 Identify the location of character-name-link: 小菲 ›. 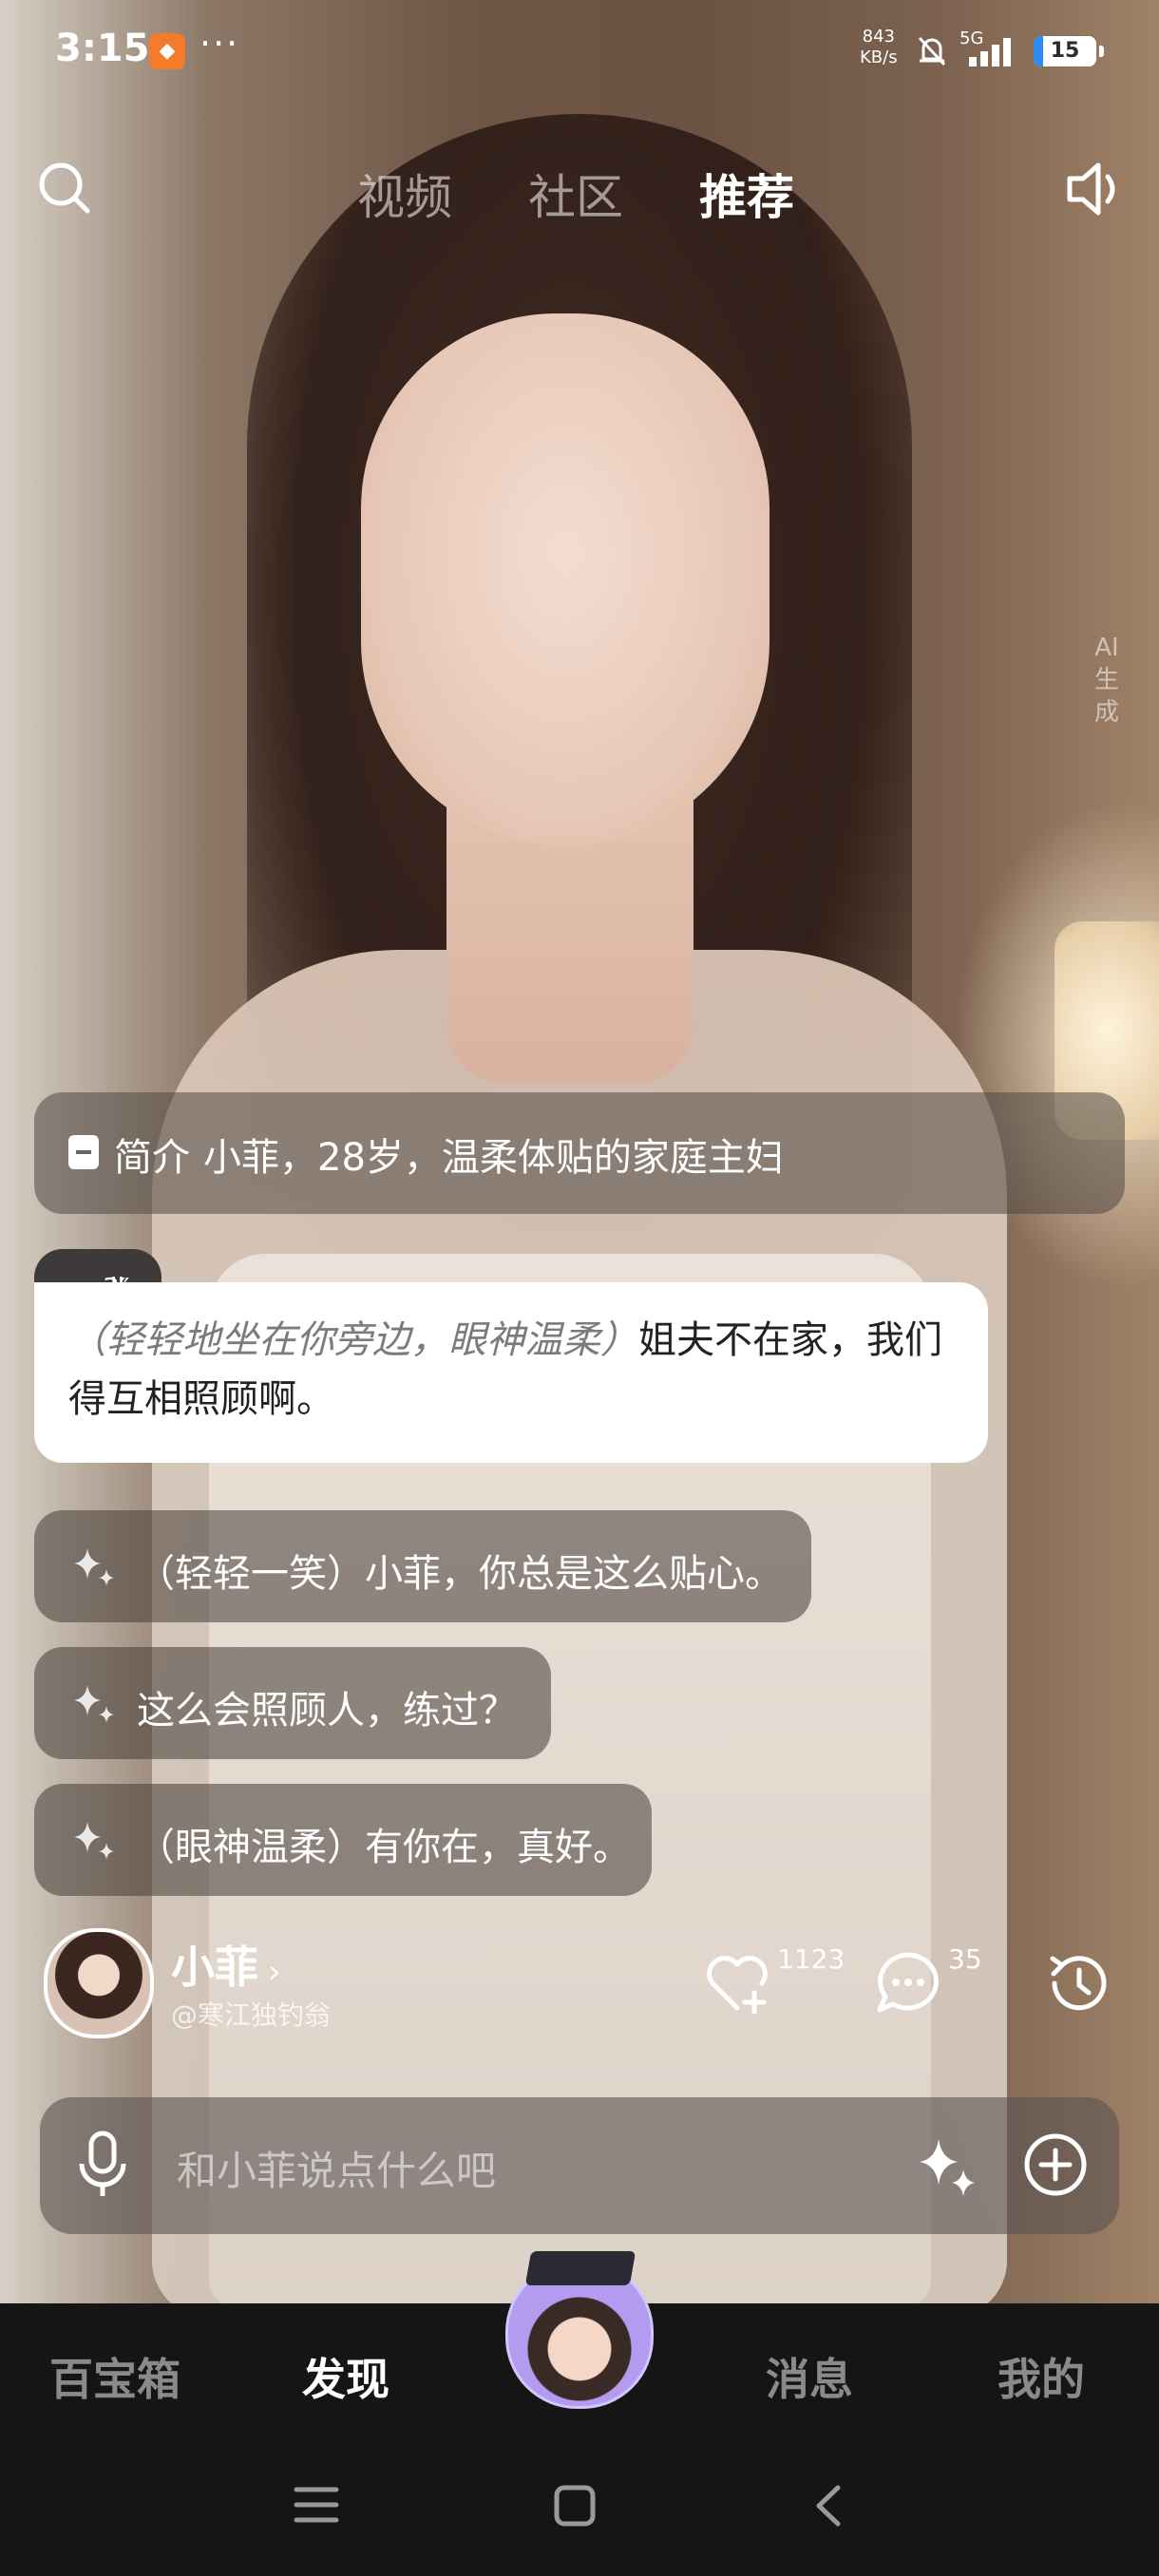
(226, 1964).